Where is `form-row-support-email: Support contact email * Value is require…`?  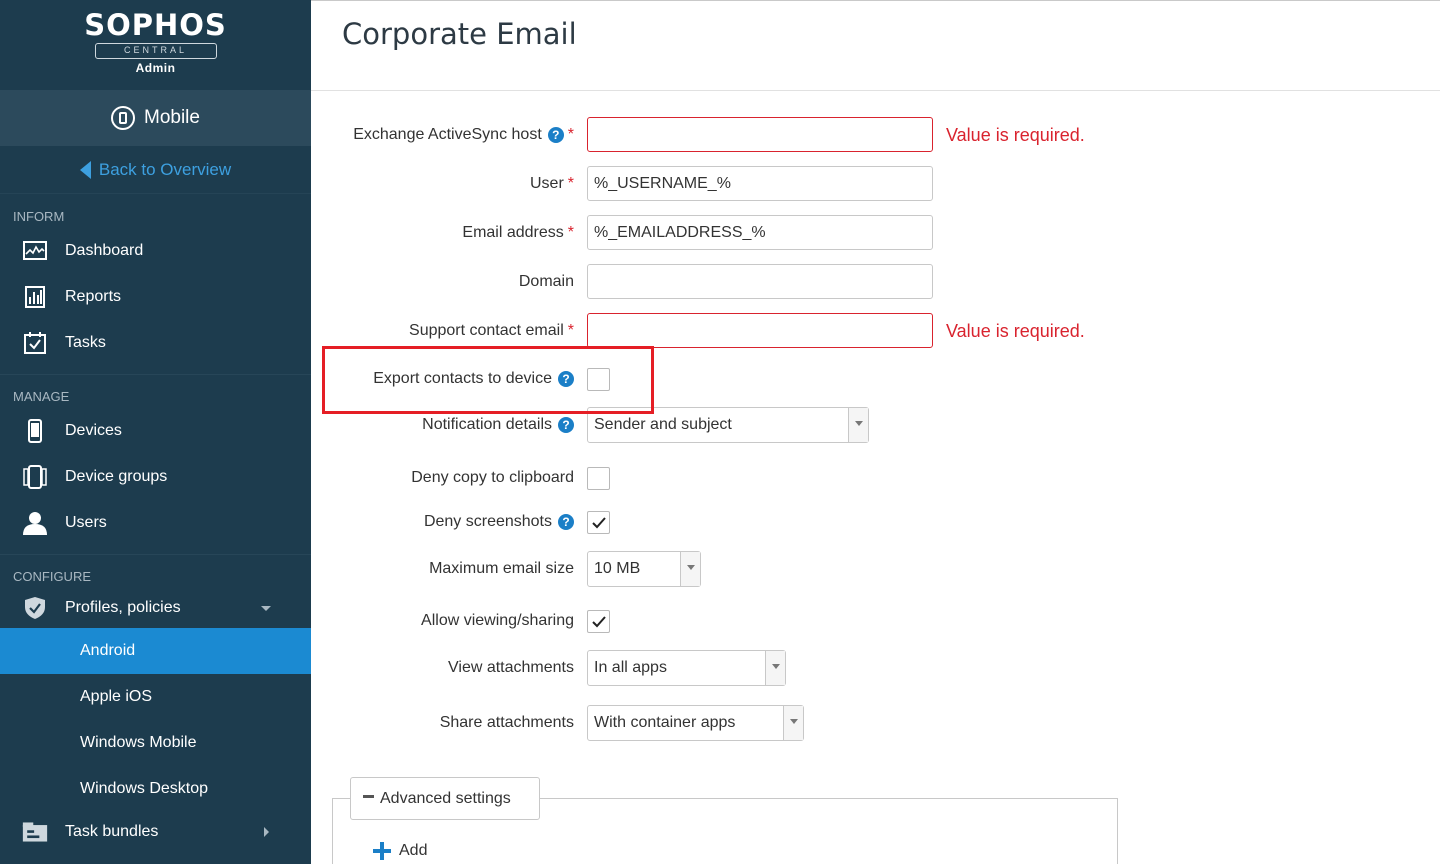 form-row-support-email: Support contact email * Value is require… is located at coordinates (875, 331).